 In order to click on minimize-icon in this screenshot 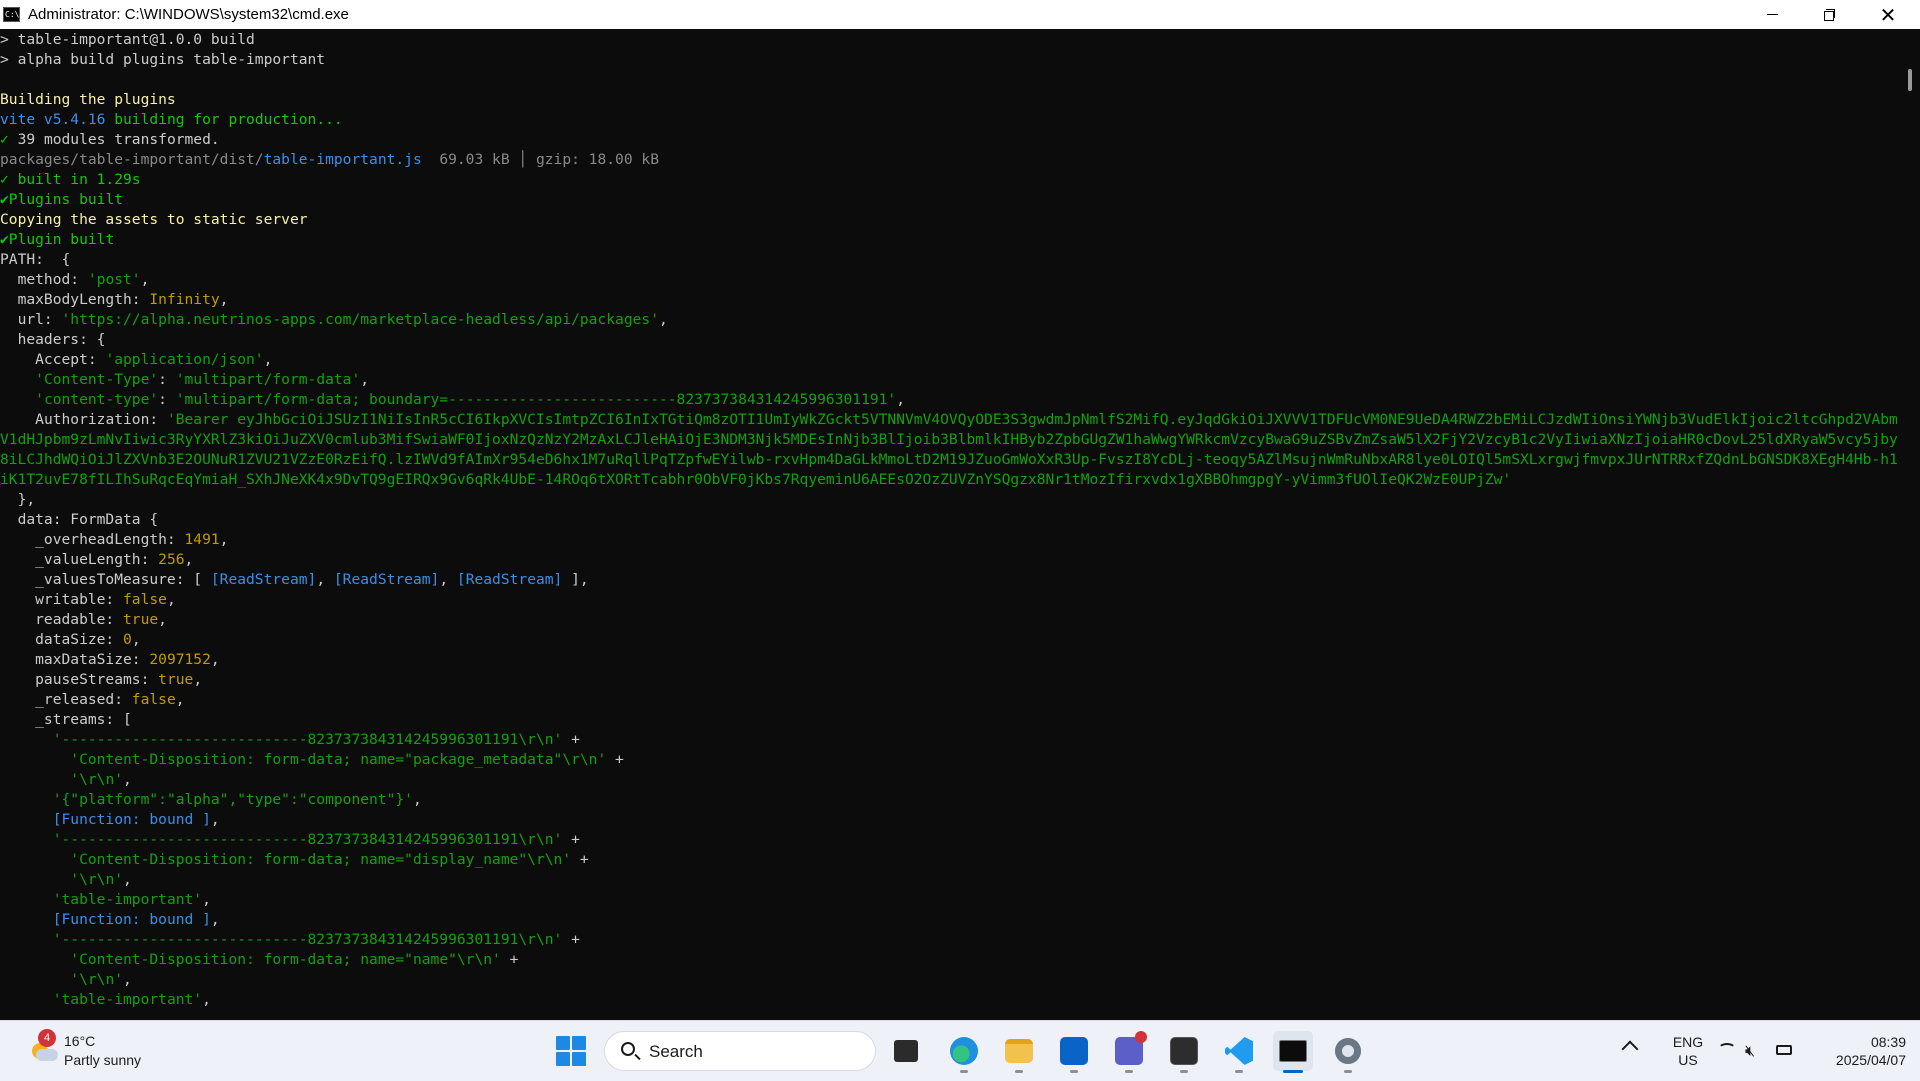, I will do `click(1772, 14)`.